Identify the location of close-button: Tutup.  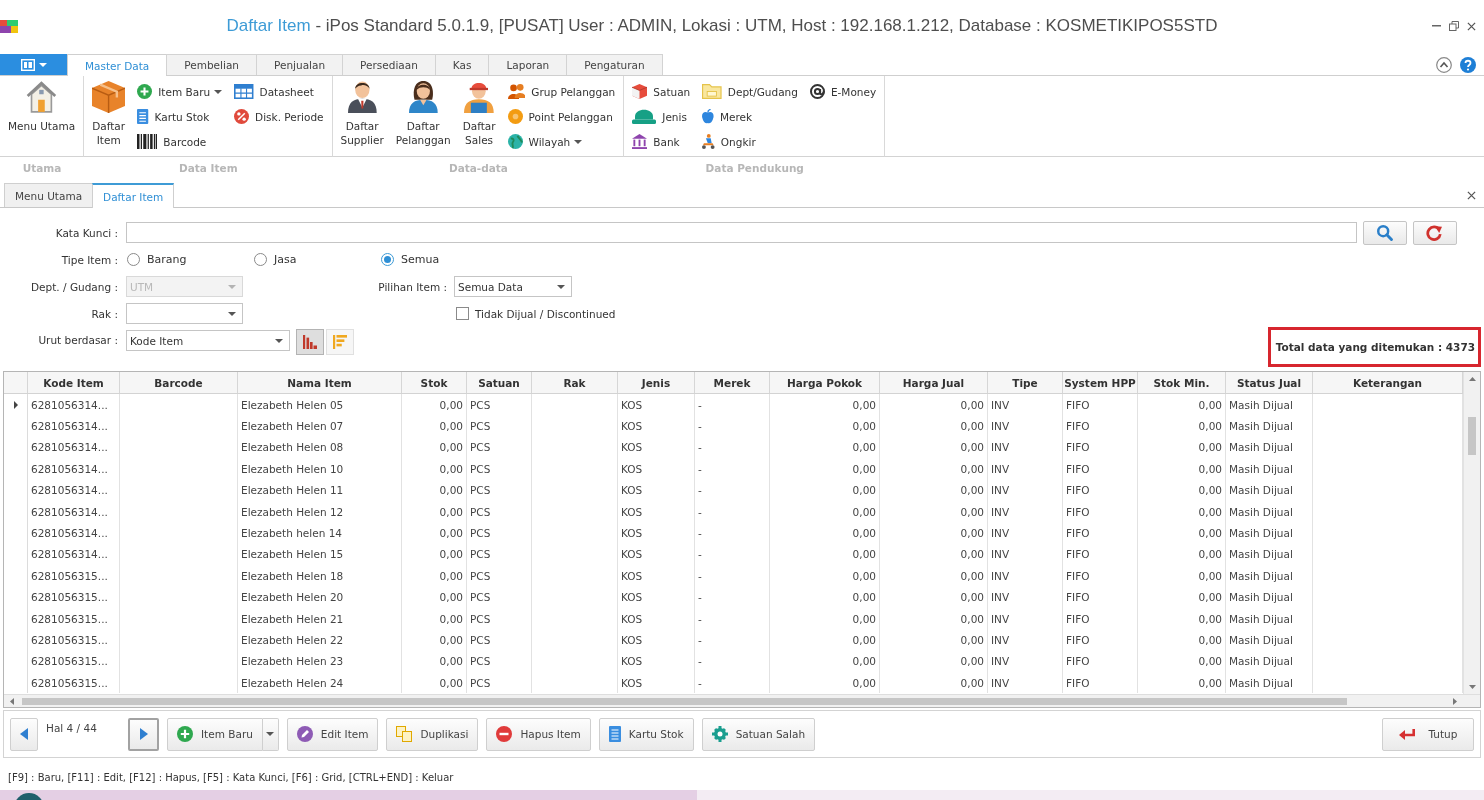
(1428, 734).